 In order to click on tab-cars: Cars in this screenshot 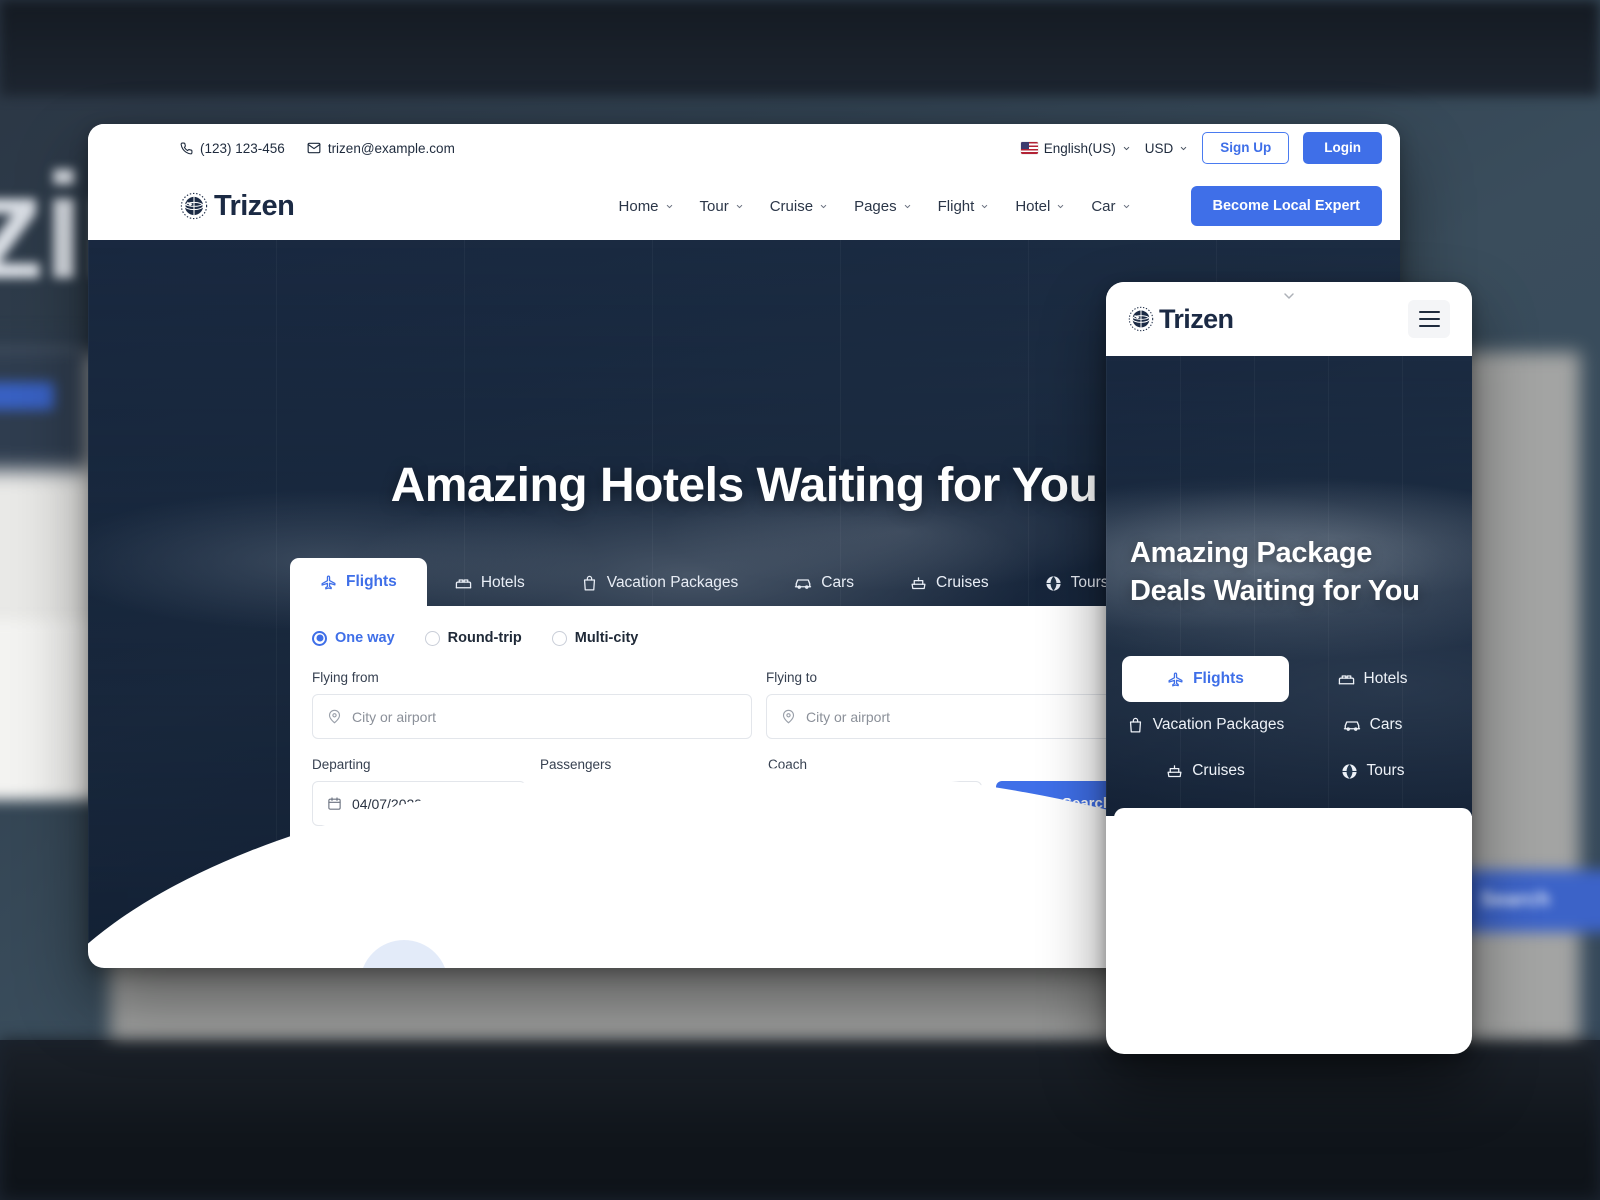, I will do `click(824, 583)`.